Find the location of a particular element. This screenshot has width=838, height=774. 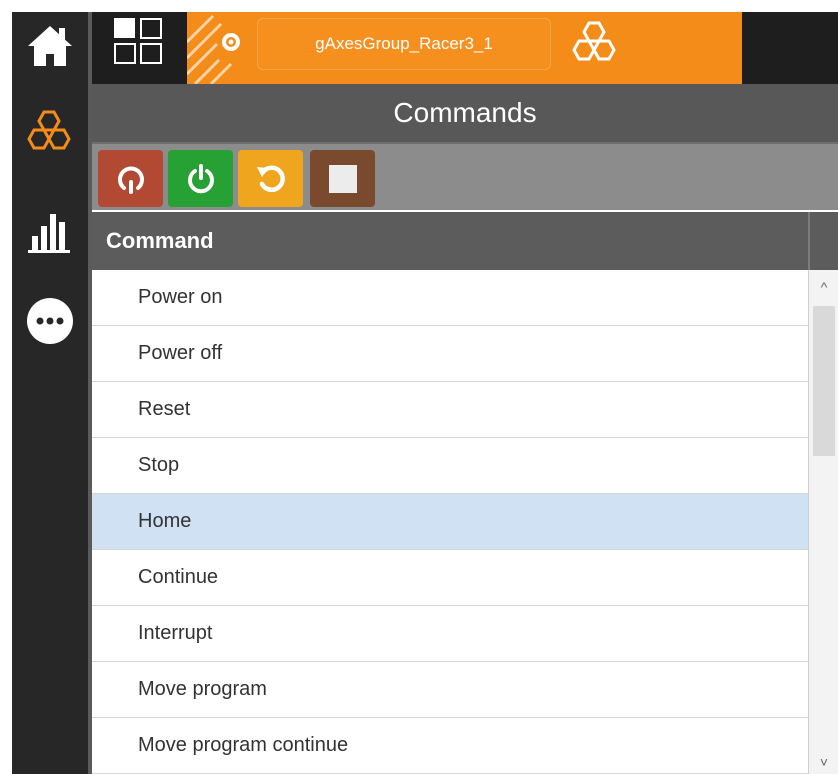

nav-more-button is located at coordinates (50, 321).